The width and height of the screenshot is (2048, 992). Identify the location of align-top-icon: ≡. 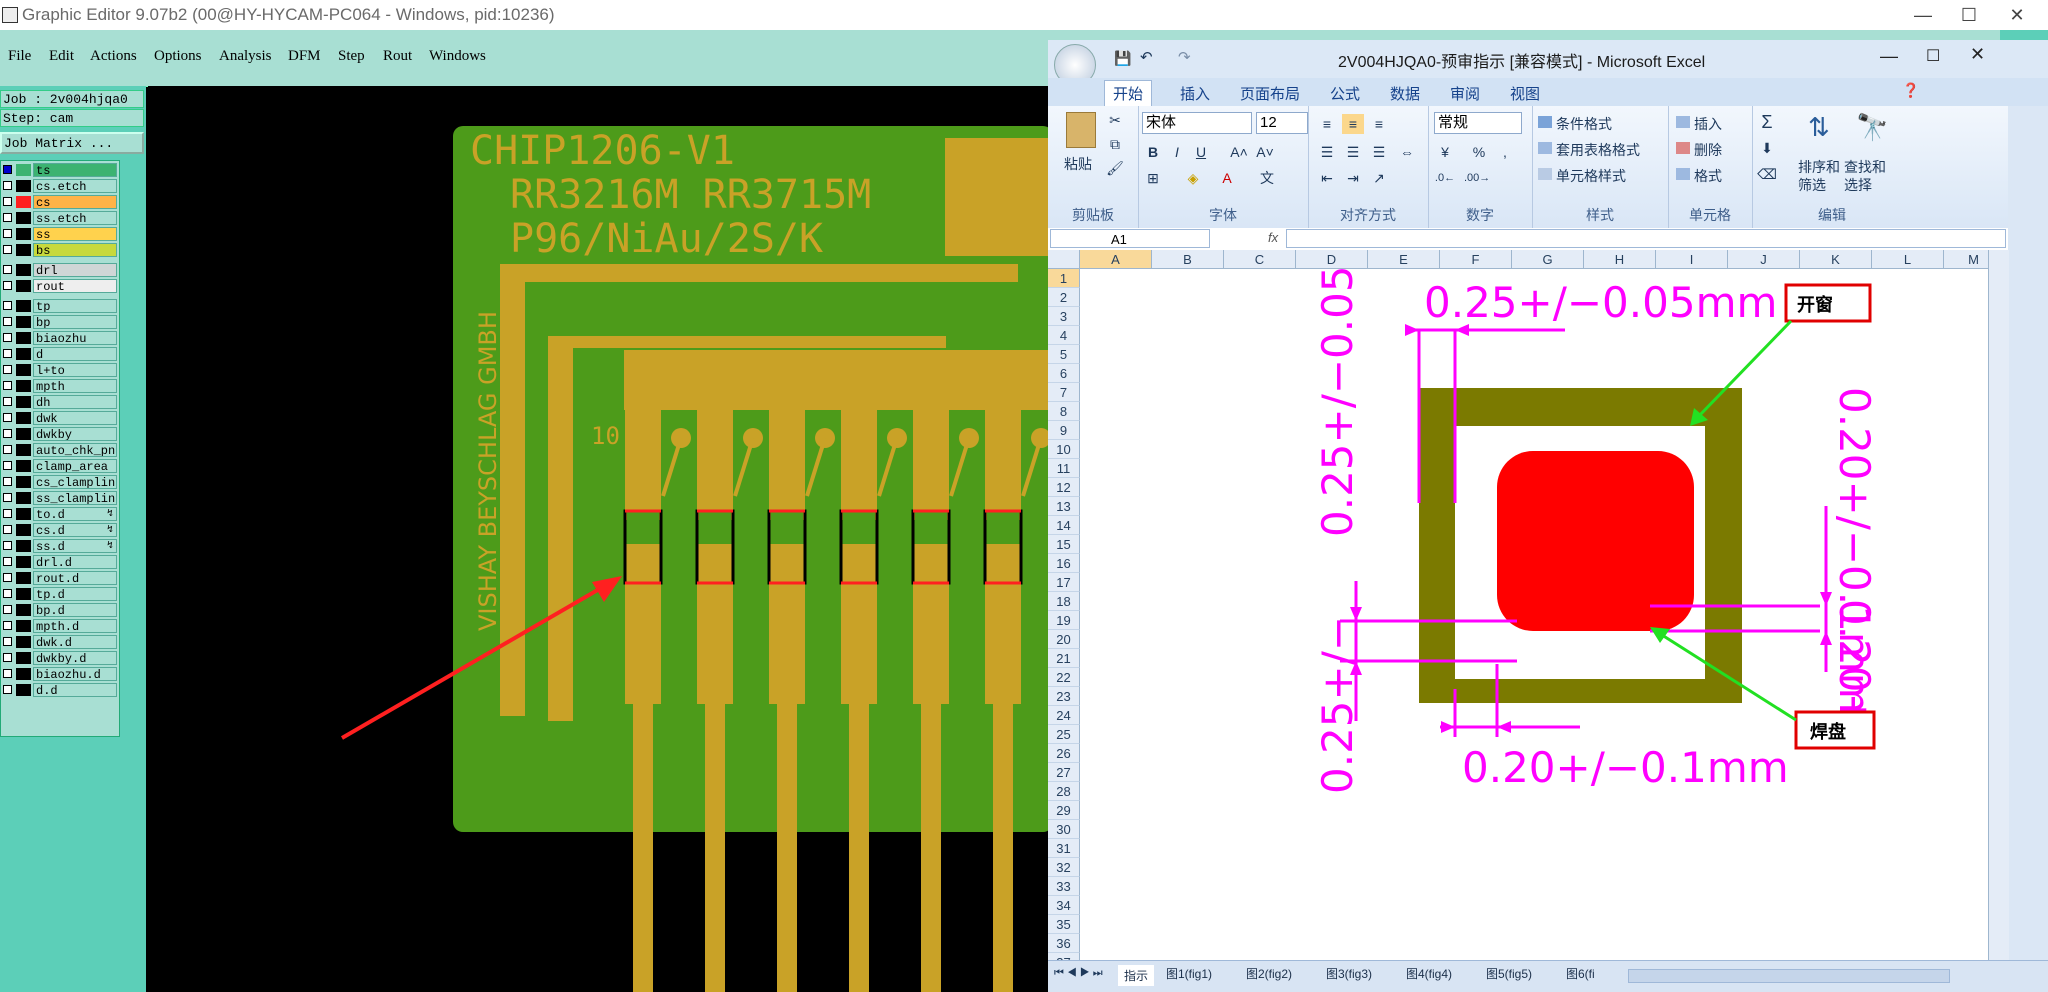
(1327, 124).